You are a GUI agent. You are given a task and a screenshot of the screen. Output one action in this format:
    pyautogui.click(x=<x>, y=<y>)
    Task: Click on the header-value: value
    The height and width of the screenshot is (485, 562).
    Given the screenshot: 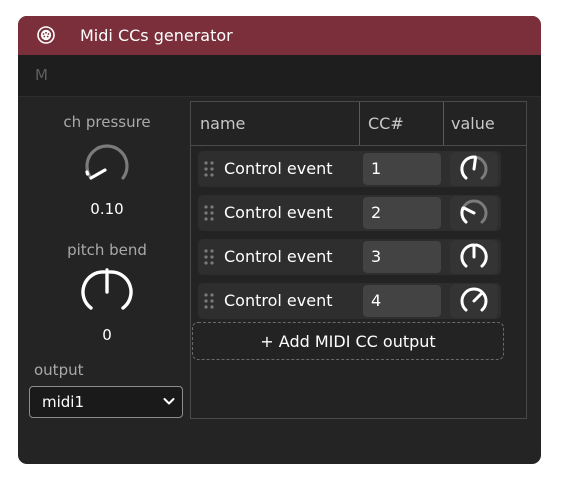 What is the action you would take?
    pyautogui.click(x=473, y=123)
    